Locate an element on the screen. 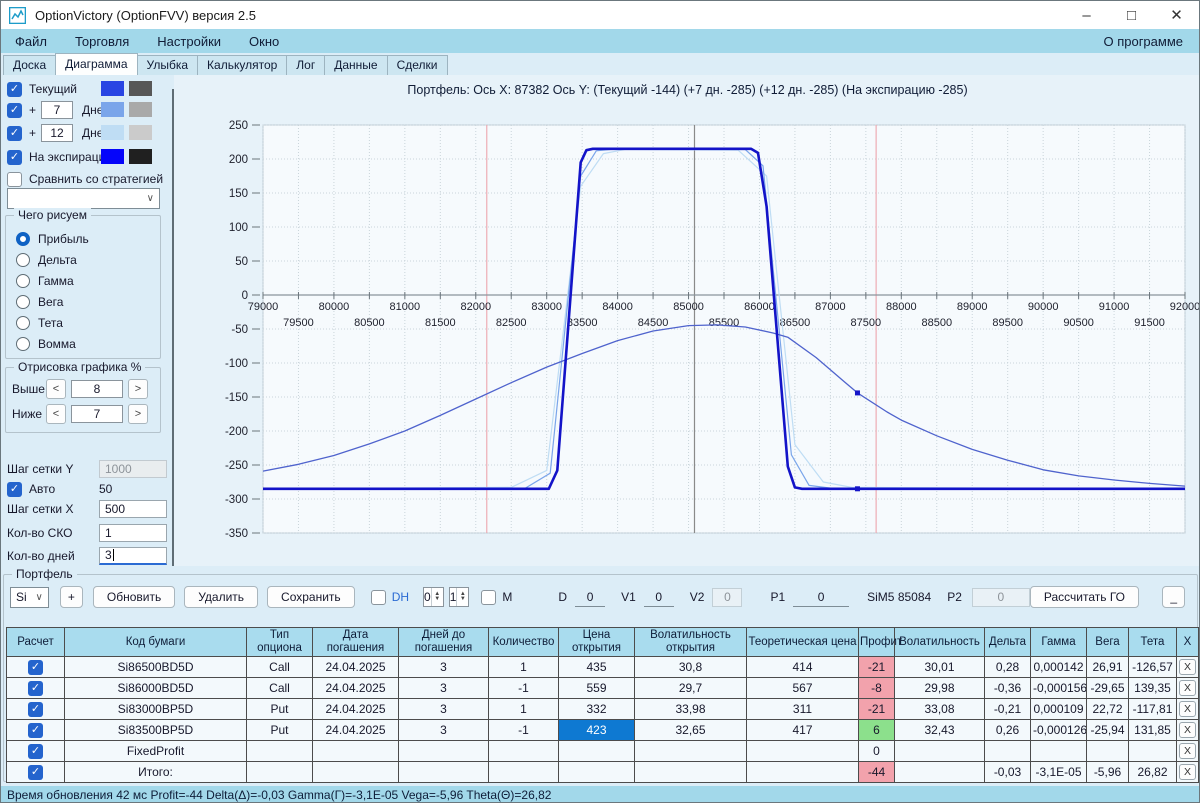 This screenshot has height=803, width=1200. cell-theta: -117,81 is located at coordinates (1152, 709).